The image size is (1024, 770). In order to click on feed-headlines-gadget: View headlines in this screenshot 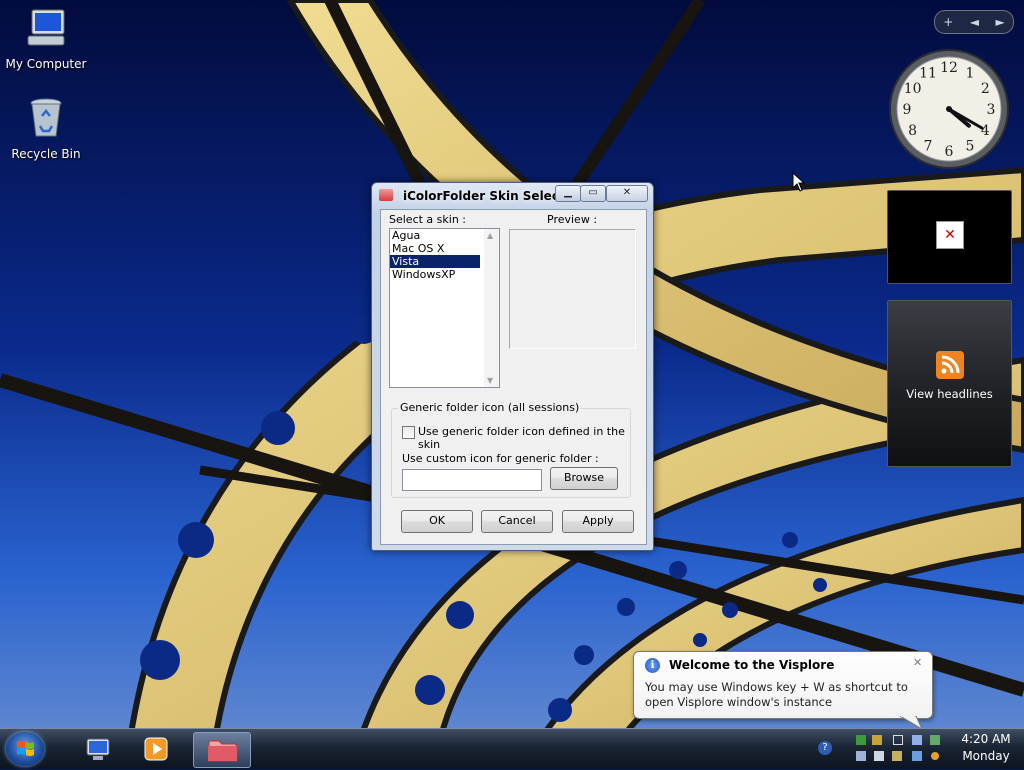, I will do `click(949, 383)`.